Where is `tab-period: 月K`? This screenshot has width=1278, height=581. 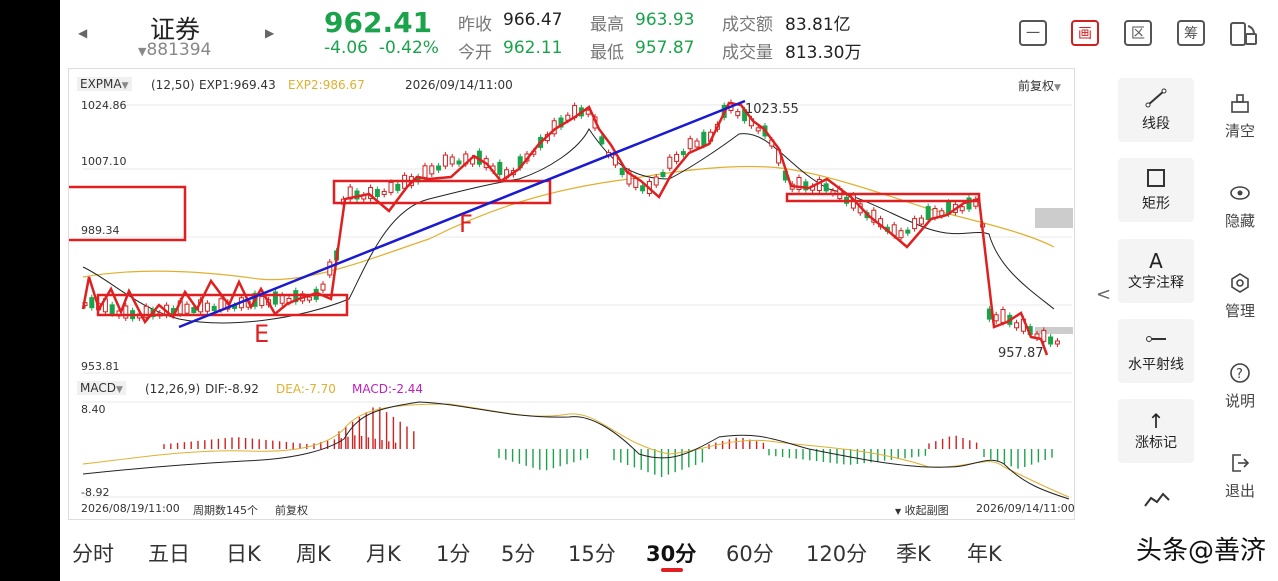 tab-period: 月K is located at coordinates (383, 553).